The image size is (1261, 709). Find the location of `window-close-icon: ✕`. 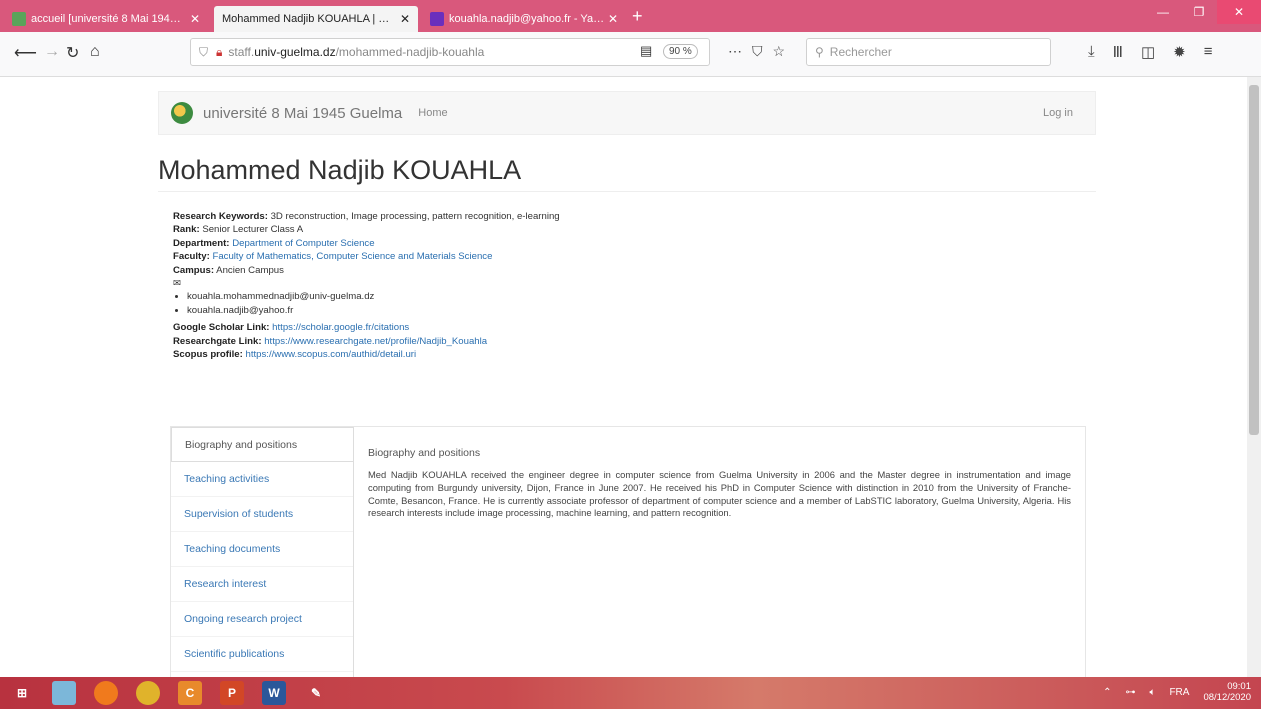

window-close-icon: ✕ is located at coordinates (1239, 12).